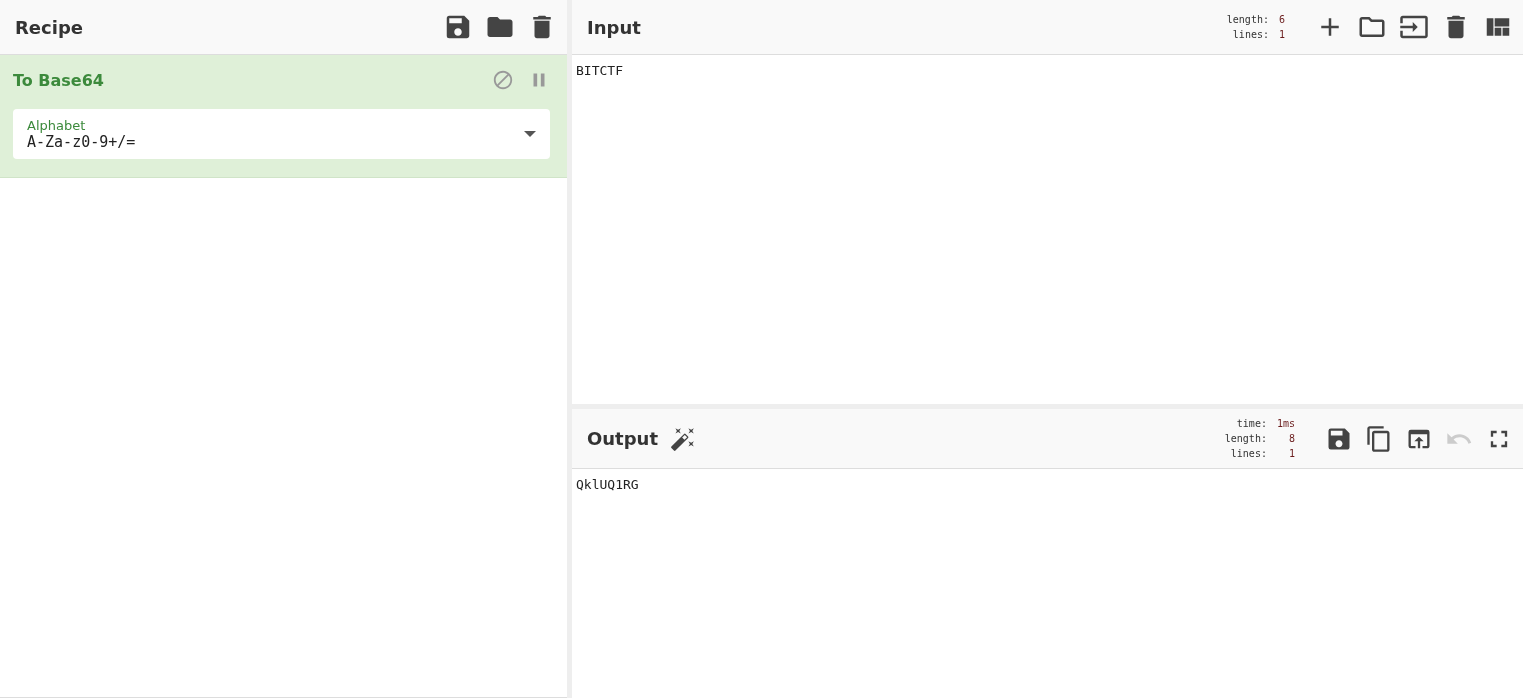 The image size is (1523, 698). What do you see at coordinates (530, 134) in the screenshot?
I see `caret-icon` at bounding box center [530, 134].